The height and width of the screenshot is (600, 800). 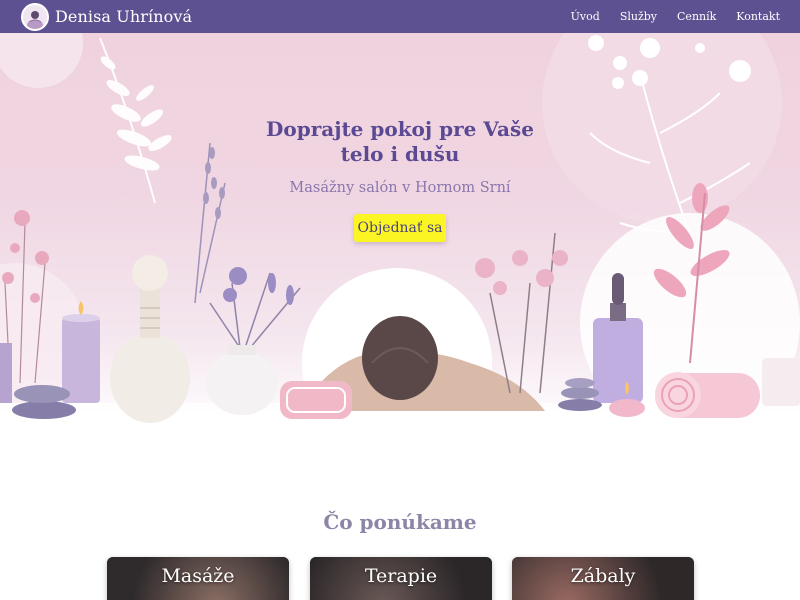 I want to click on service-card-masaze: Masáže, so click(x=198, y=578).